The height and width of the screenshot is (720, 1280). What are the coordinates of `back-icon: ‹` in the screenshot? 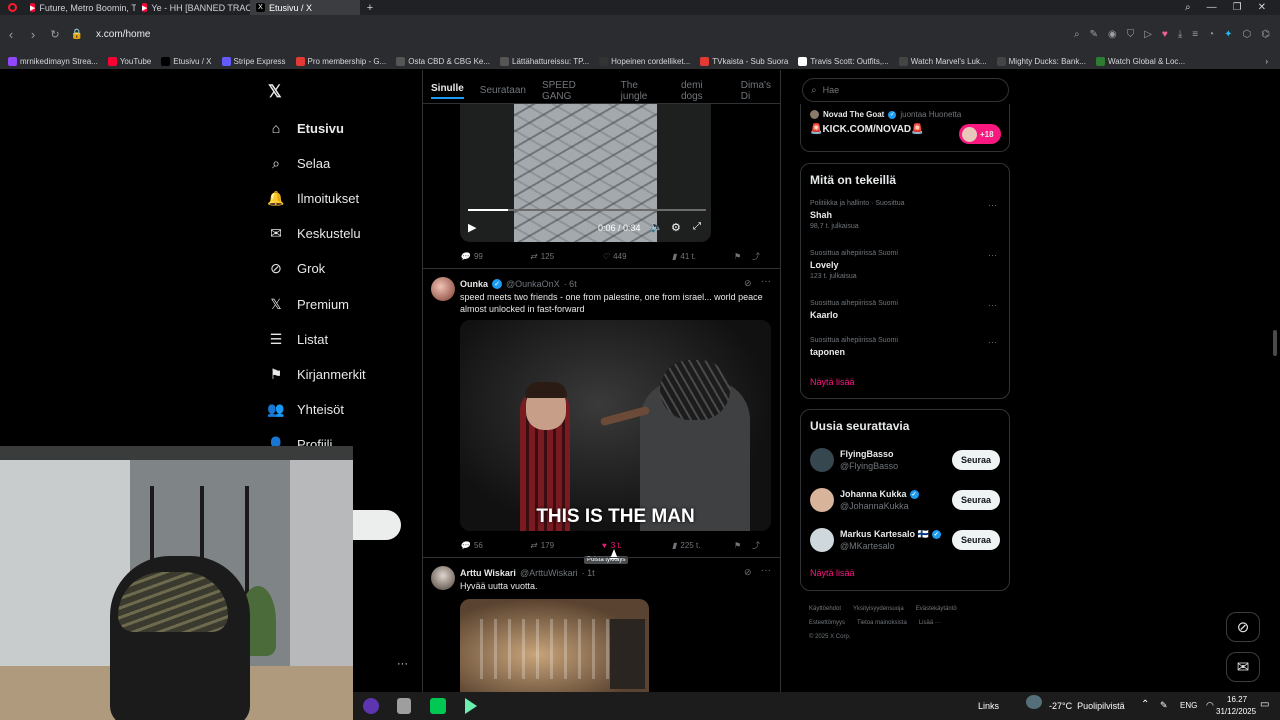 It's located at (11, 34).